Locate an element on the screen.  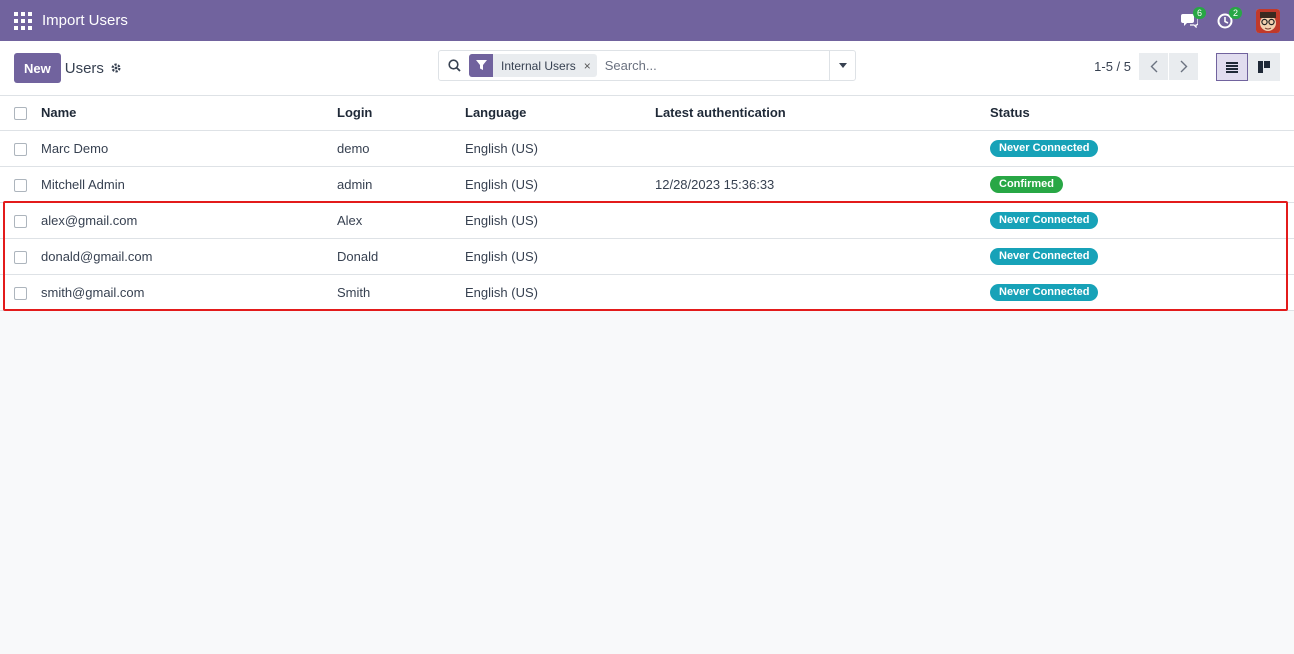
kanban-view-icon is located at coordinates (1264, 67).